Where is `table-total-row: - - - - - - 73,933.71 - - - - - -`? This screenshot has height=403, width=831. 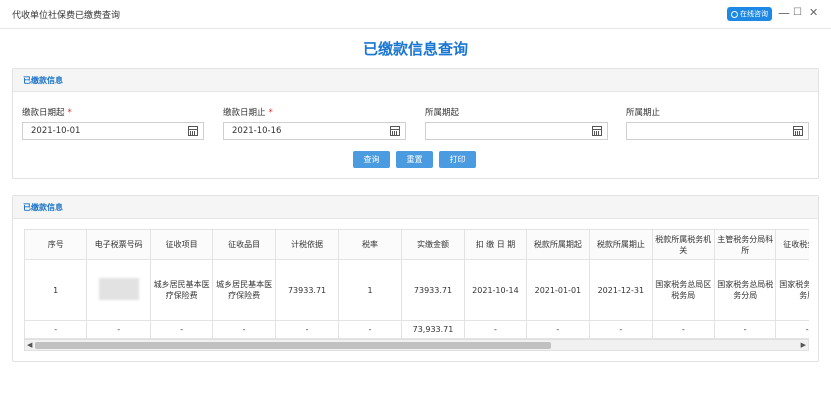
table-total-row: - - - - - - 73,933.71 - - - - - - is located at coordinates (416, 329).